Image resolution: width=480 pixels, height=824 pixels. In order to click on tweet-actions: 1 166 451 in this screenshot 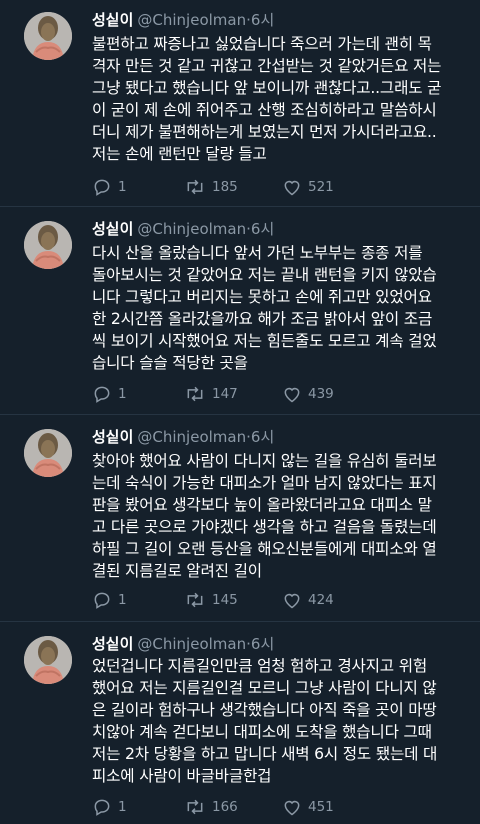, I will do `click(282, 807)`.